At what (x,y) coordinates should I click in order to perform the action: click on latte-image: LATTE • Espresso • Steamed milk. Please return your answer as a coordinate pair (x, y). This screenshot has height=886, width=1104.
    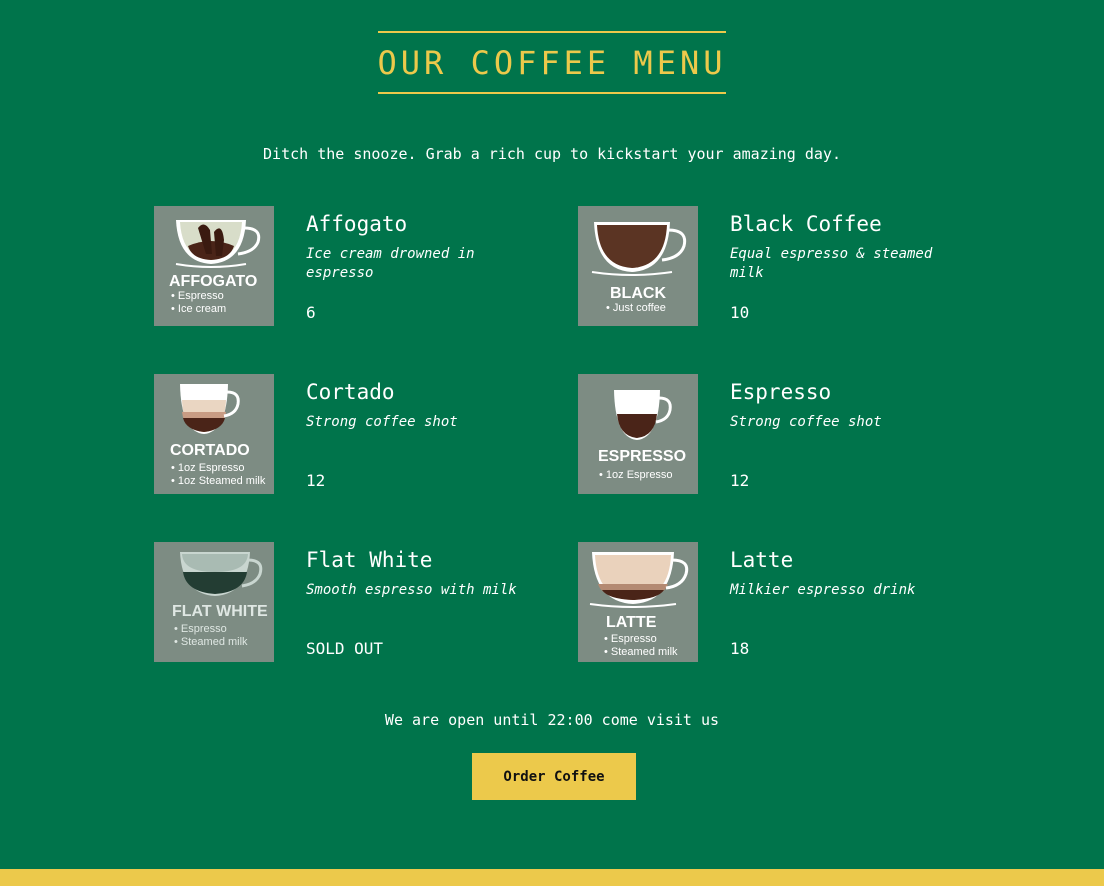
    Looking at the image, I should click on (638, 602).